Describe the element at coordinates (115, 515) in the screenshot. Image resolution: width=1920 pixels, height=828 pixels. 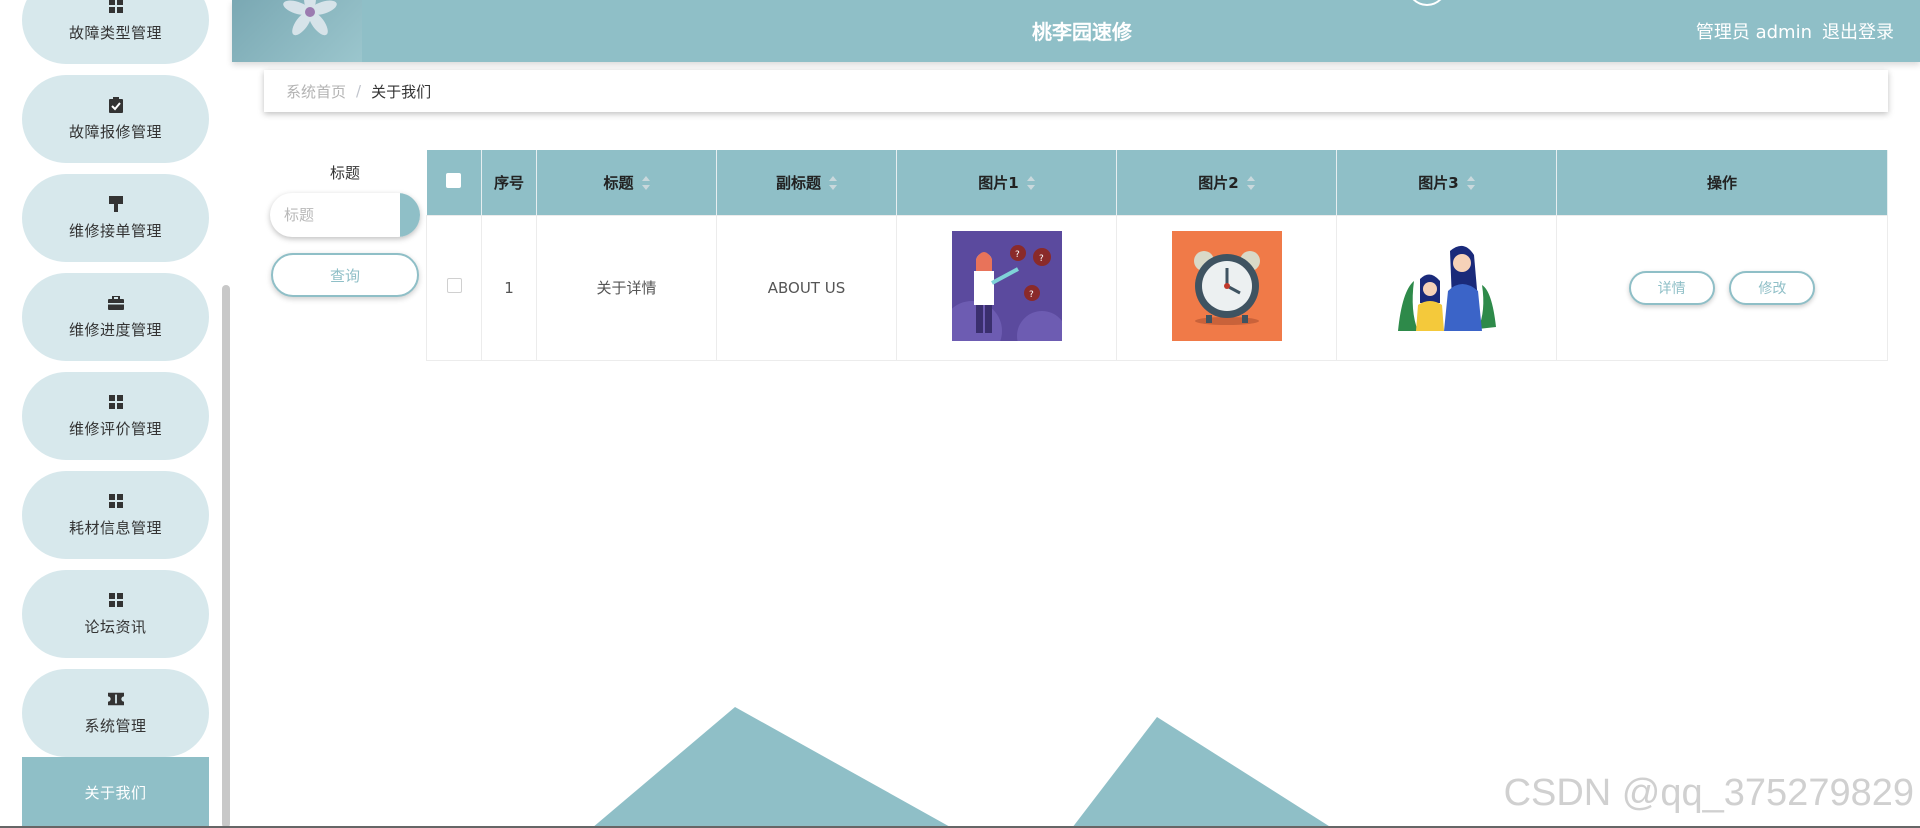
I see `sidebar-item-consumables: 耗材信息管理` at that location.